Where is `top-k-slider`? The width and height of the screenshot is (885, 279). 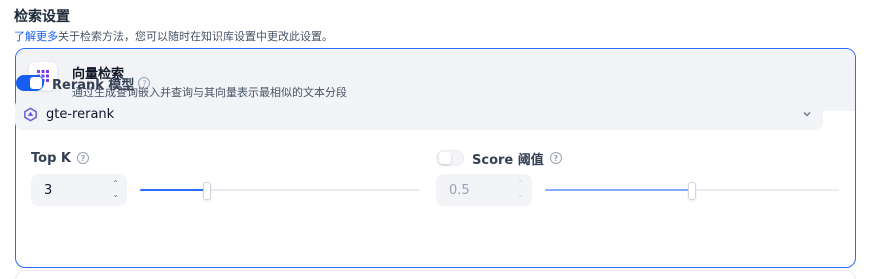 top-k-slider is located at coordinates (280, 191).